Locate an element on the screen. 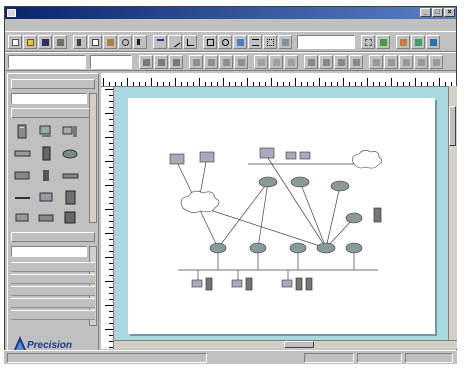  palette-search-field is located at coordinates (49, 98).